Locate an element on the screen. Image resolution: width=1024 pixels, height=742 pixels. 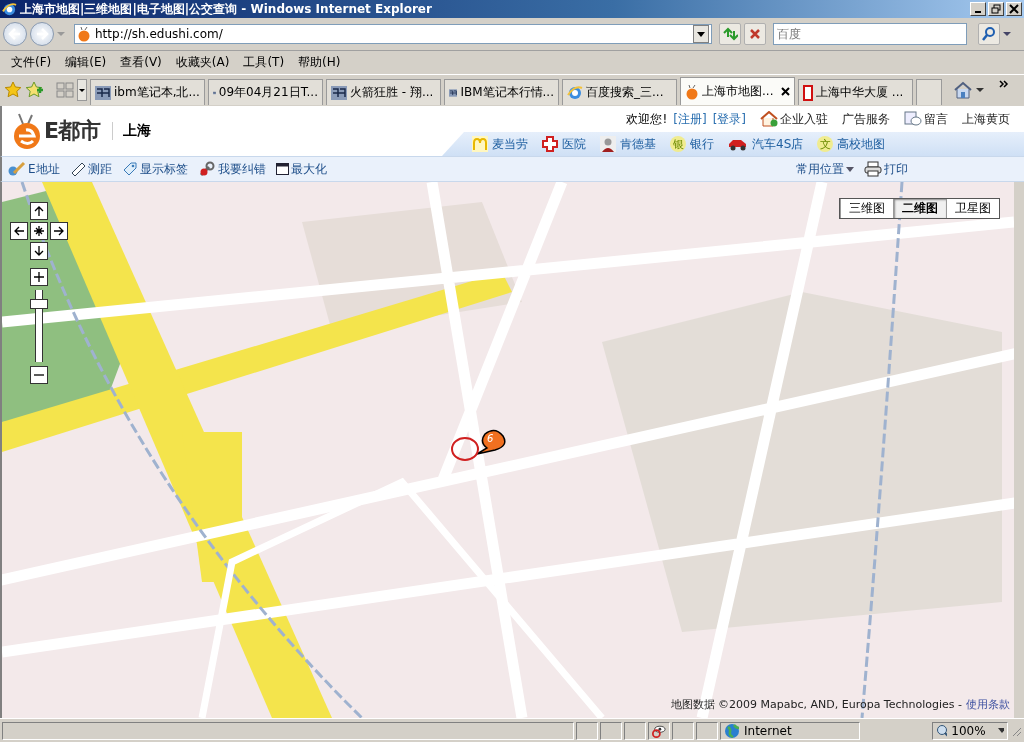
highlight-circle is located at coordinates (465, 449).